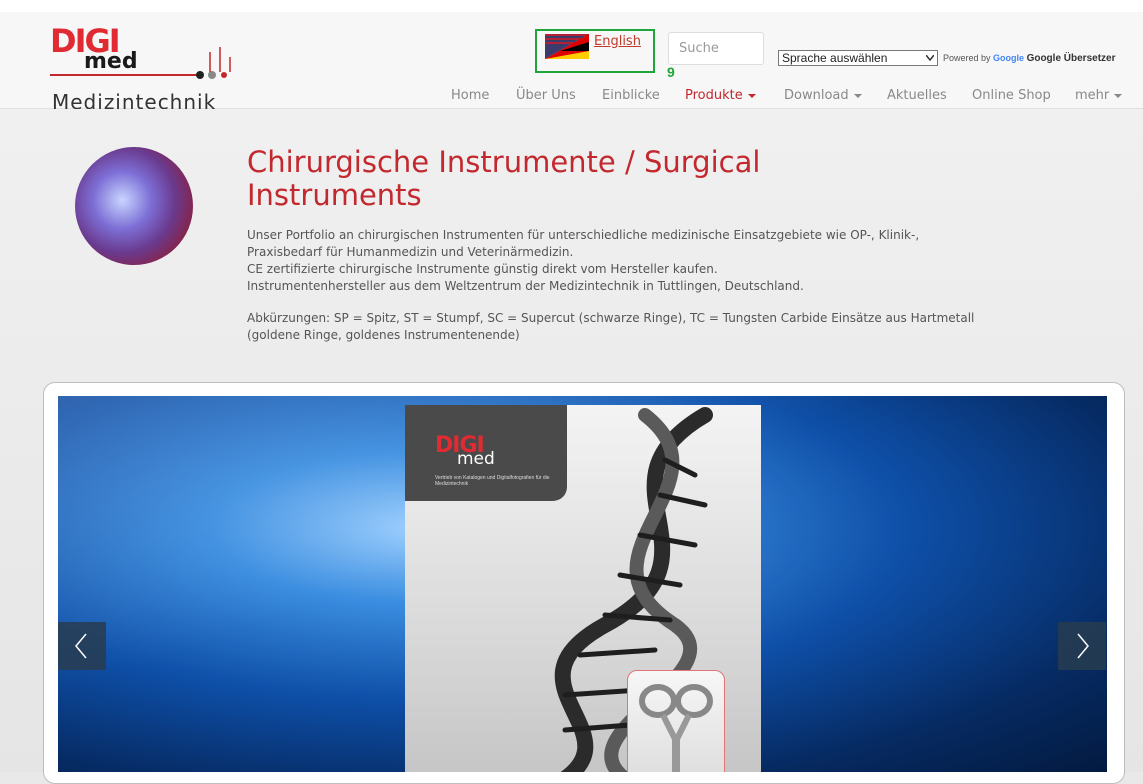 The height and width of the screenshot is (784, 1143). I want to click on carousel-next-button, so click(1082, 646).